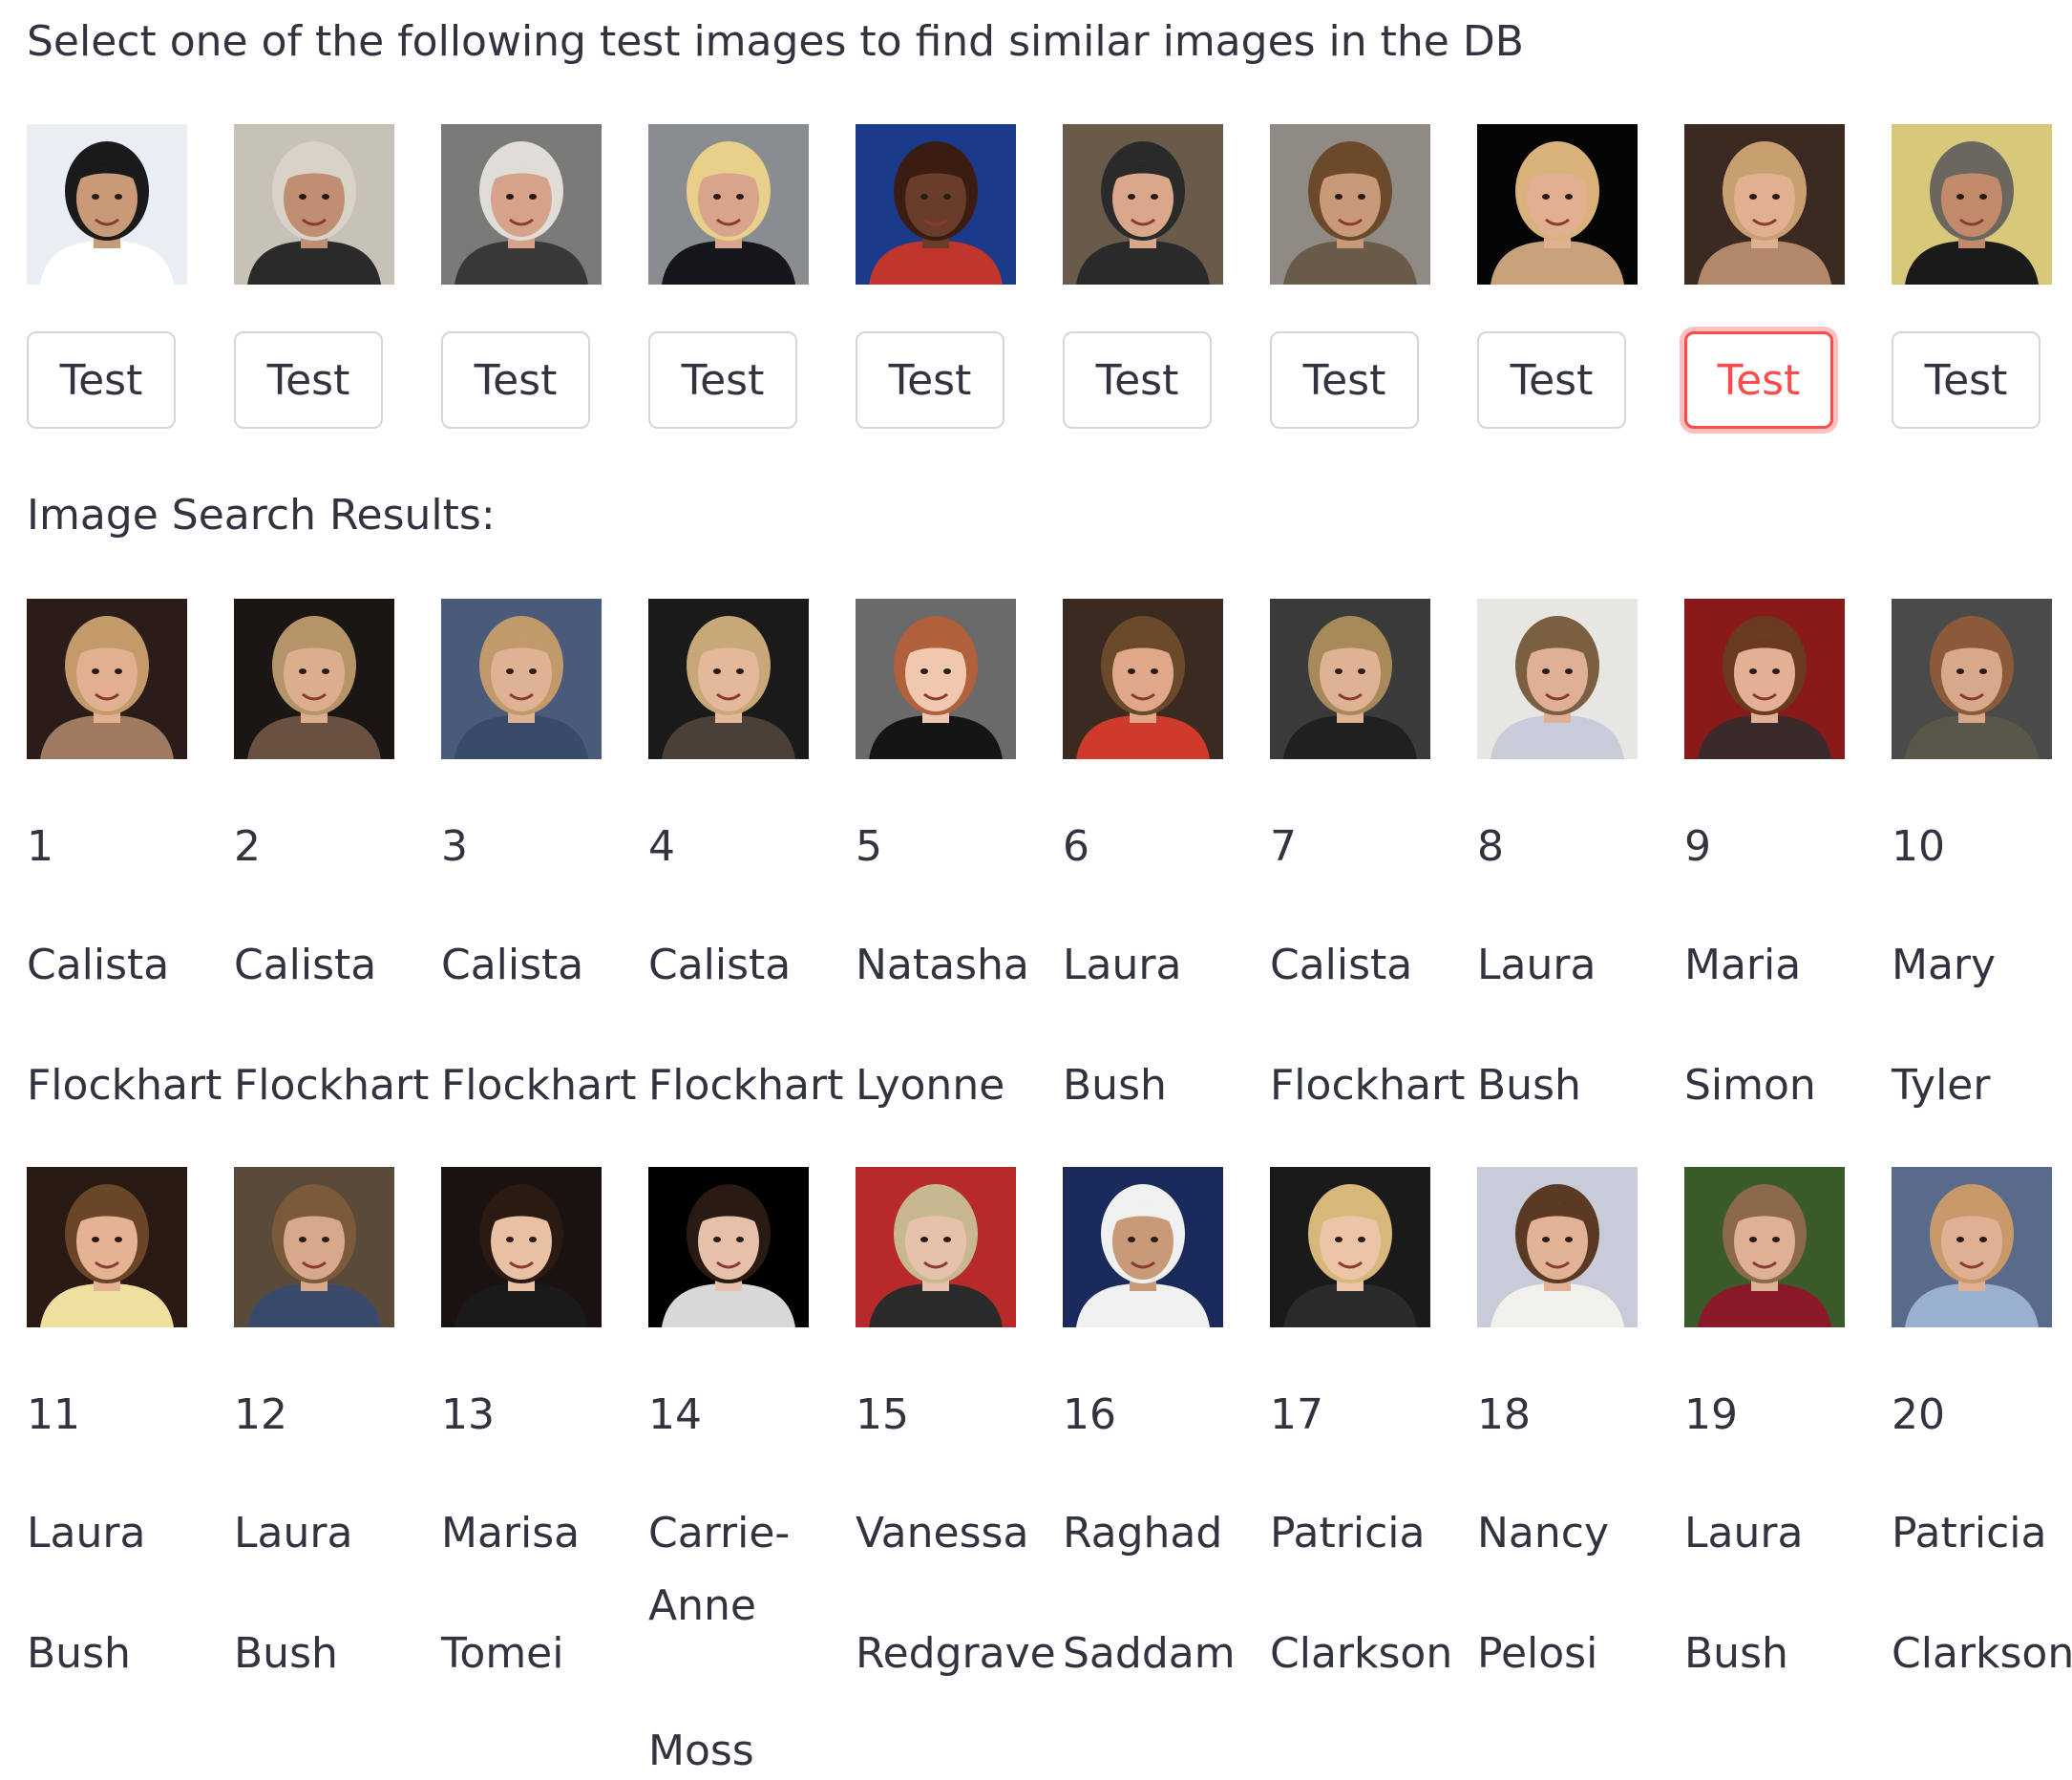  Describe the element at coordinates (468, 1414) in the screenshot. I see `result-rank: 13` at that location.